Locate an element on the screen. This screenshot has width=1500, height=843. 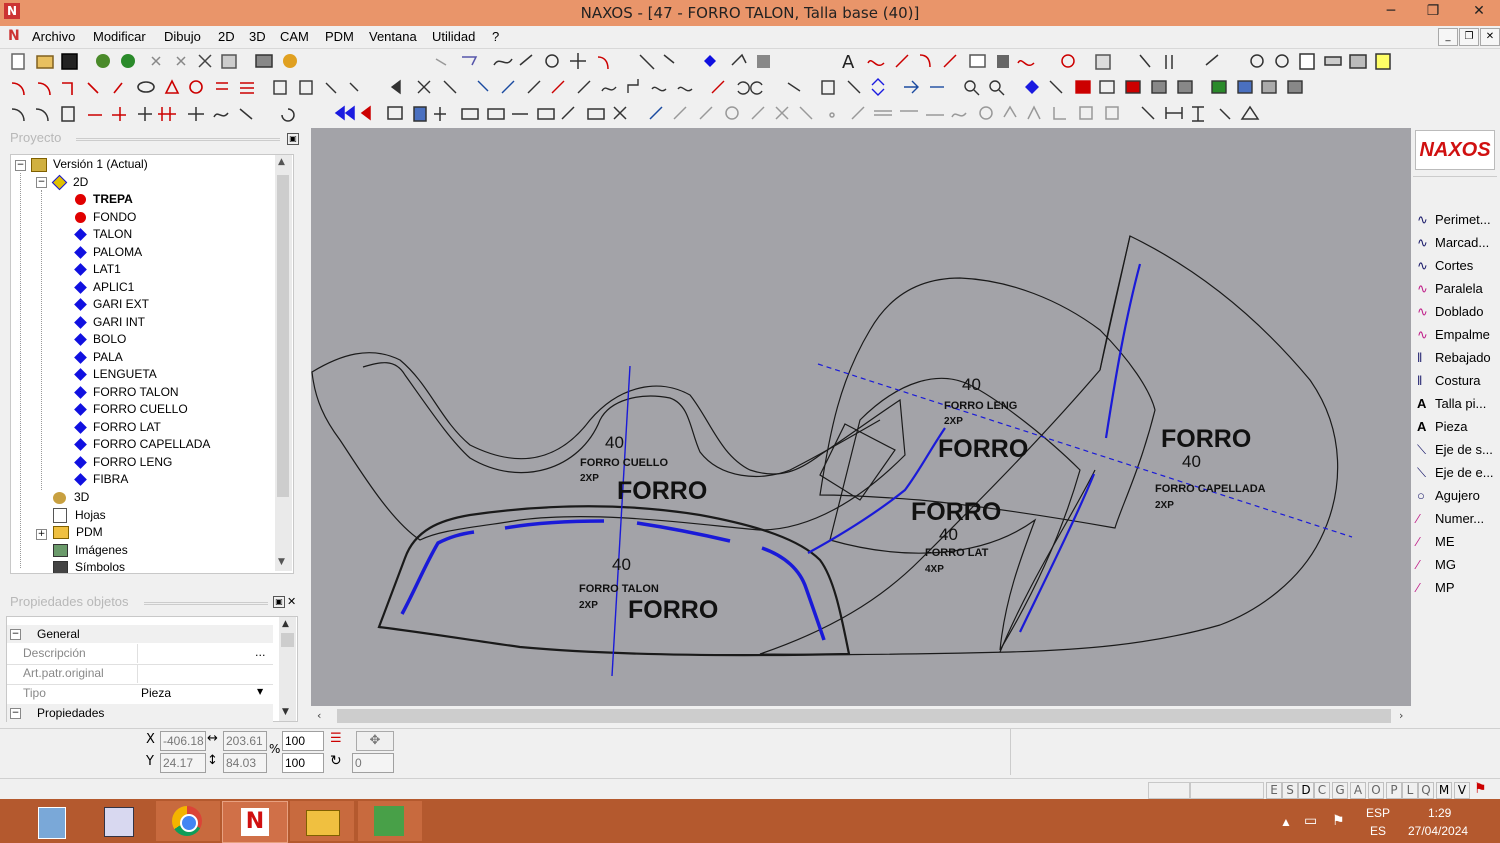
tree-item-pdm: PDM is located at coordinates (78, 532).